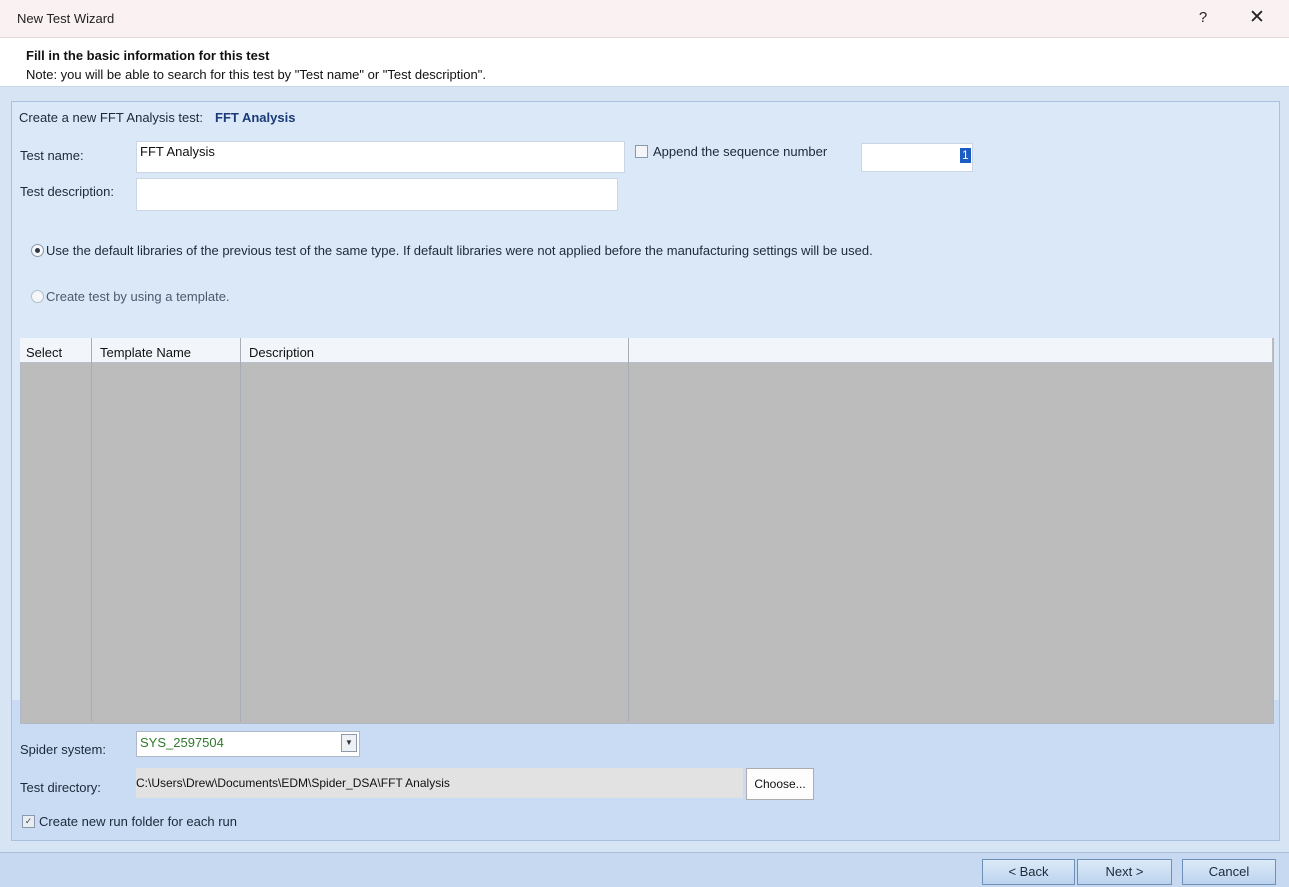 This screenshot has height=887, width=1289. I want to click on append-sequence-label: Append the sequence number, so click(740, 151).